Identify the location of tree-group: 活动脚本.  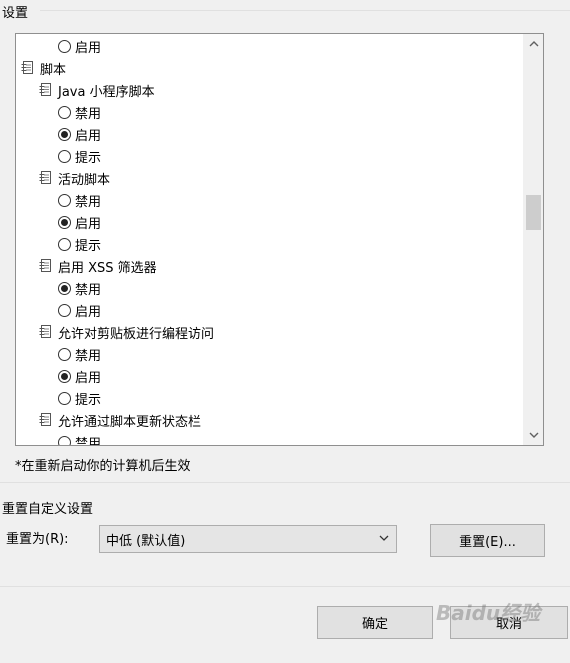
(269, 178).